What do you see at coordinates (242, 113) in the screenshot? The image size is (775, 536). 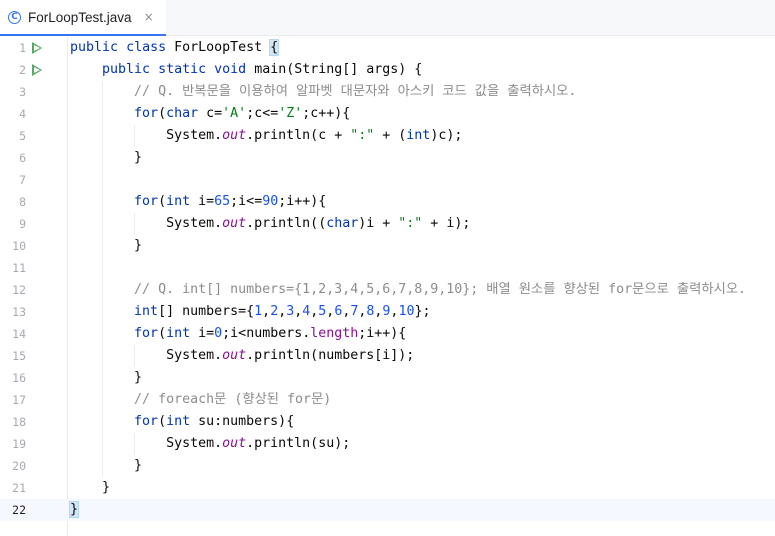 I see `code-text: for(char c='A';c<='Z';c++){` at bounding box center [242, 113].